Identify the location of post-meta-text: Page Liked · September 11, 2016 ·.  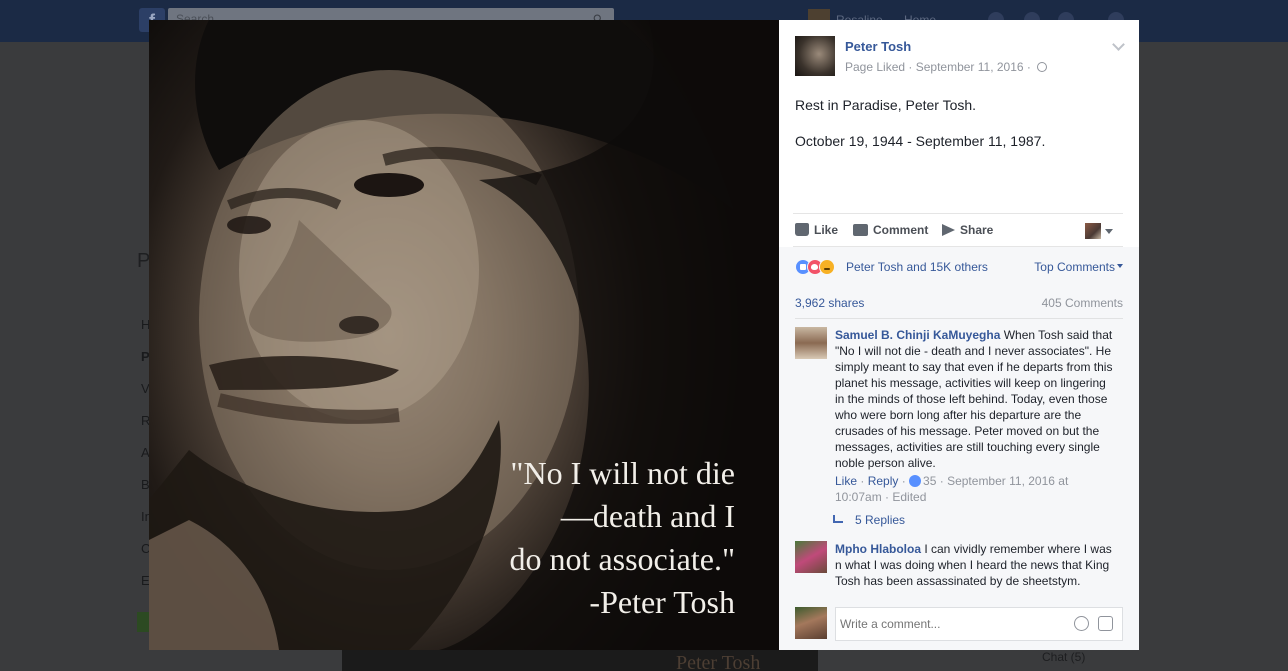
(938, 67).